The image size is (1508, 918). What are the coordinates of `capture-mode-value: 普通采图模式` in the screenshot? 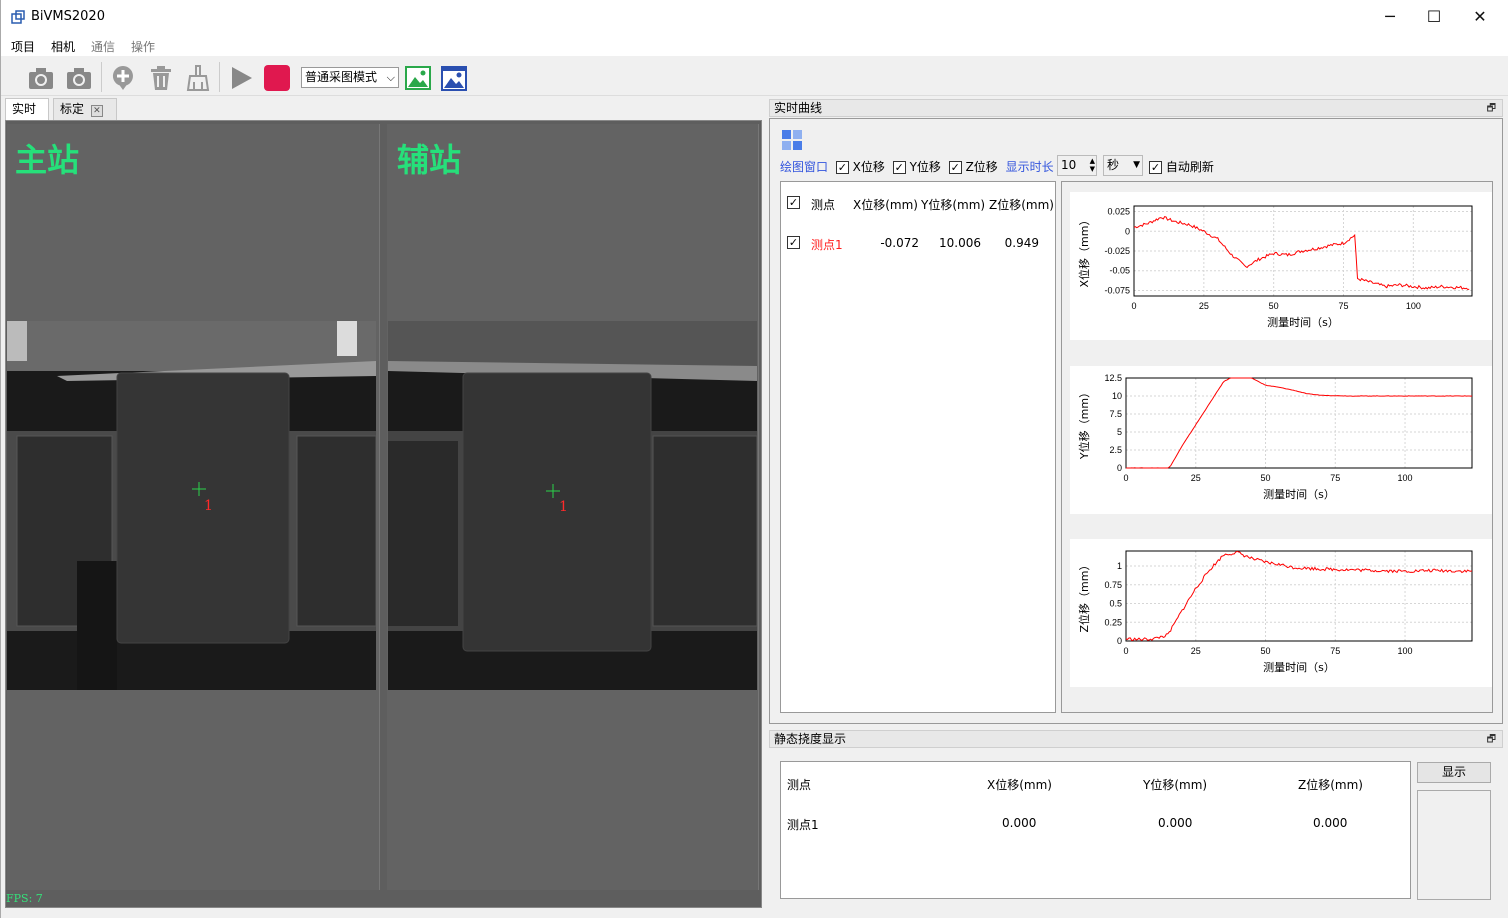 It's located at (341, 77).